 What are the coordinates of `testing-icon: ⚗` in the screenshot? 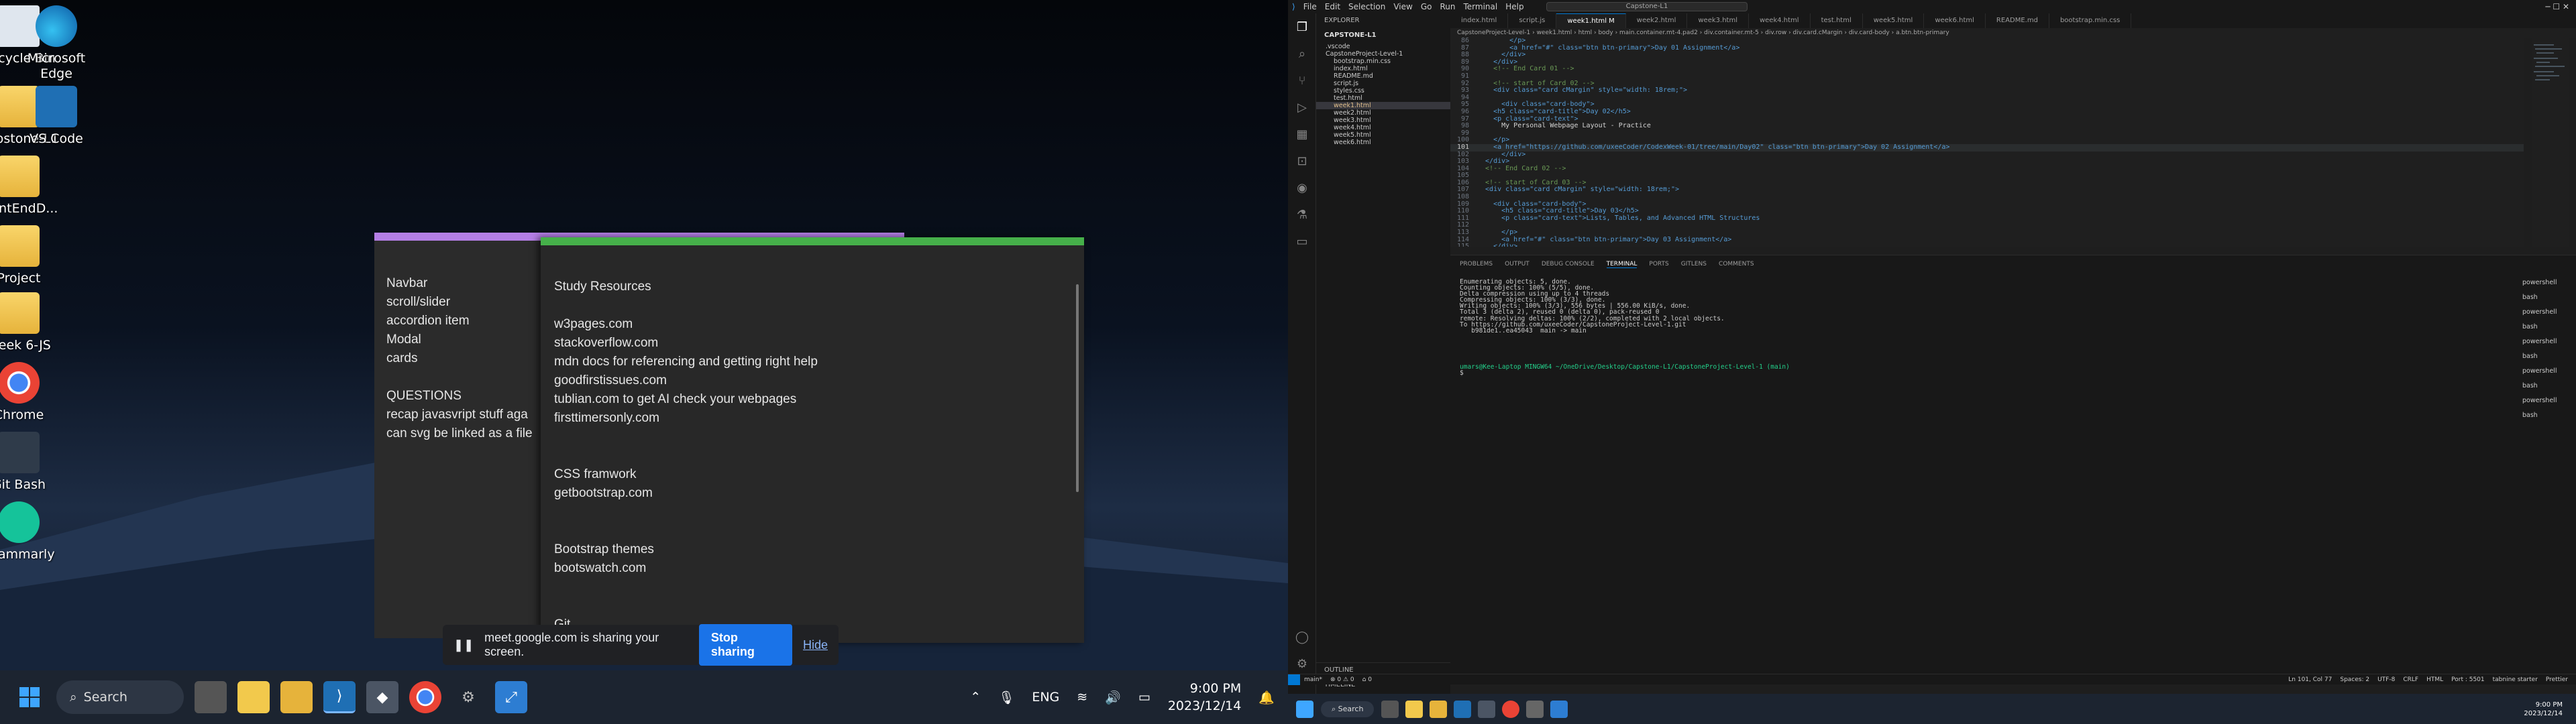 It's located at (1302, 215).